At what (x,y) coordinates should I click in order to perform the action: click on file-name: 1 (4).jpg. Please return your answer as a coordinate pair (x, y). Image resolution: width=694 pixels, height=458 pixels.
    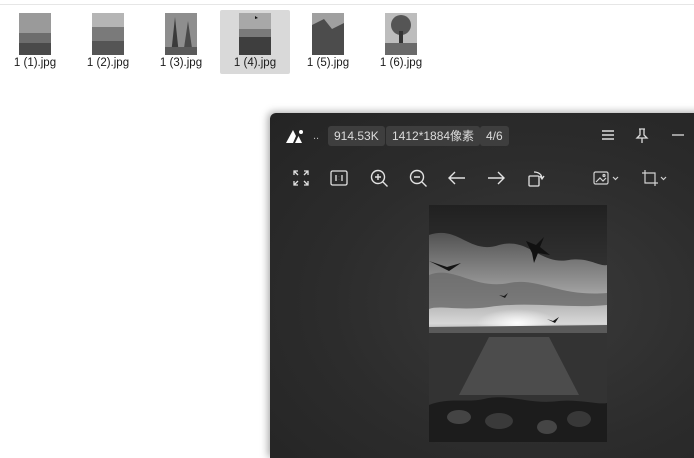
    Looking at the image, I should click on (255, 63).